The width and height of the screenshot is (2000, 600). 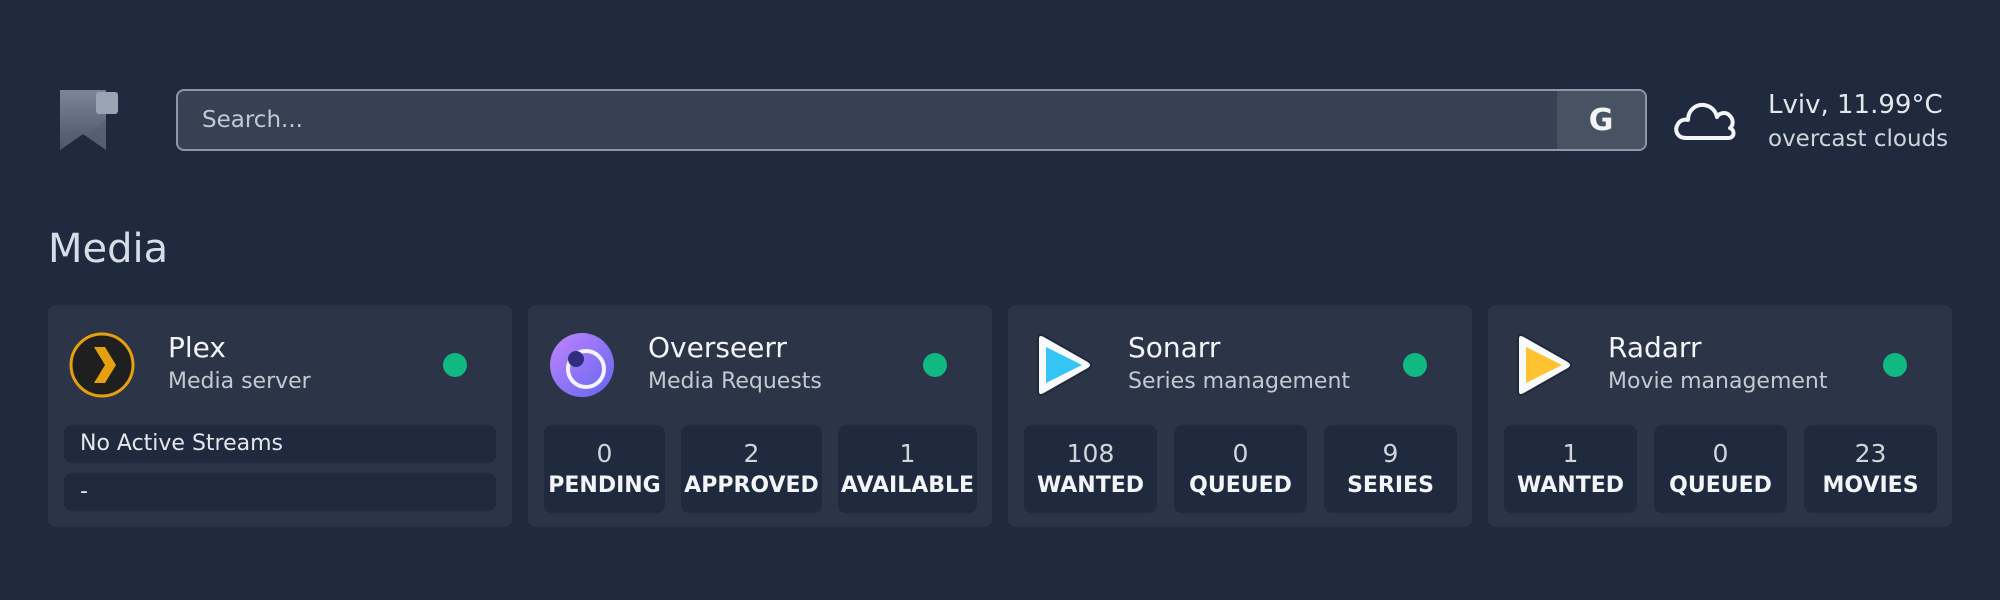 What do you see at coordinates (582, 365) in the screenshot?
I see `overseerr-icon` at bounding box center [582, 365].